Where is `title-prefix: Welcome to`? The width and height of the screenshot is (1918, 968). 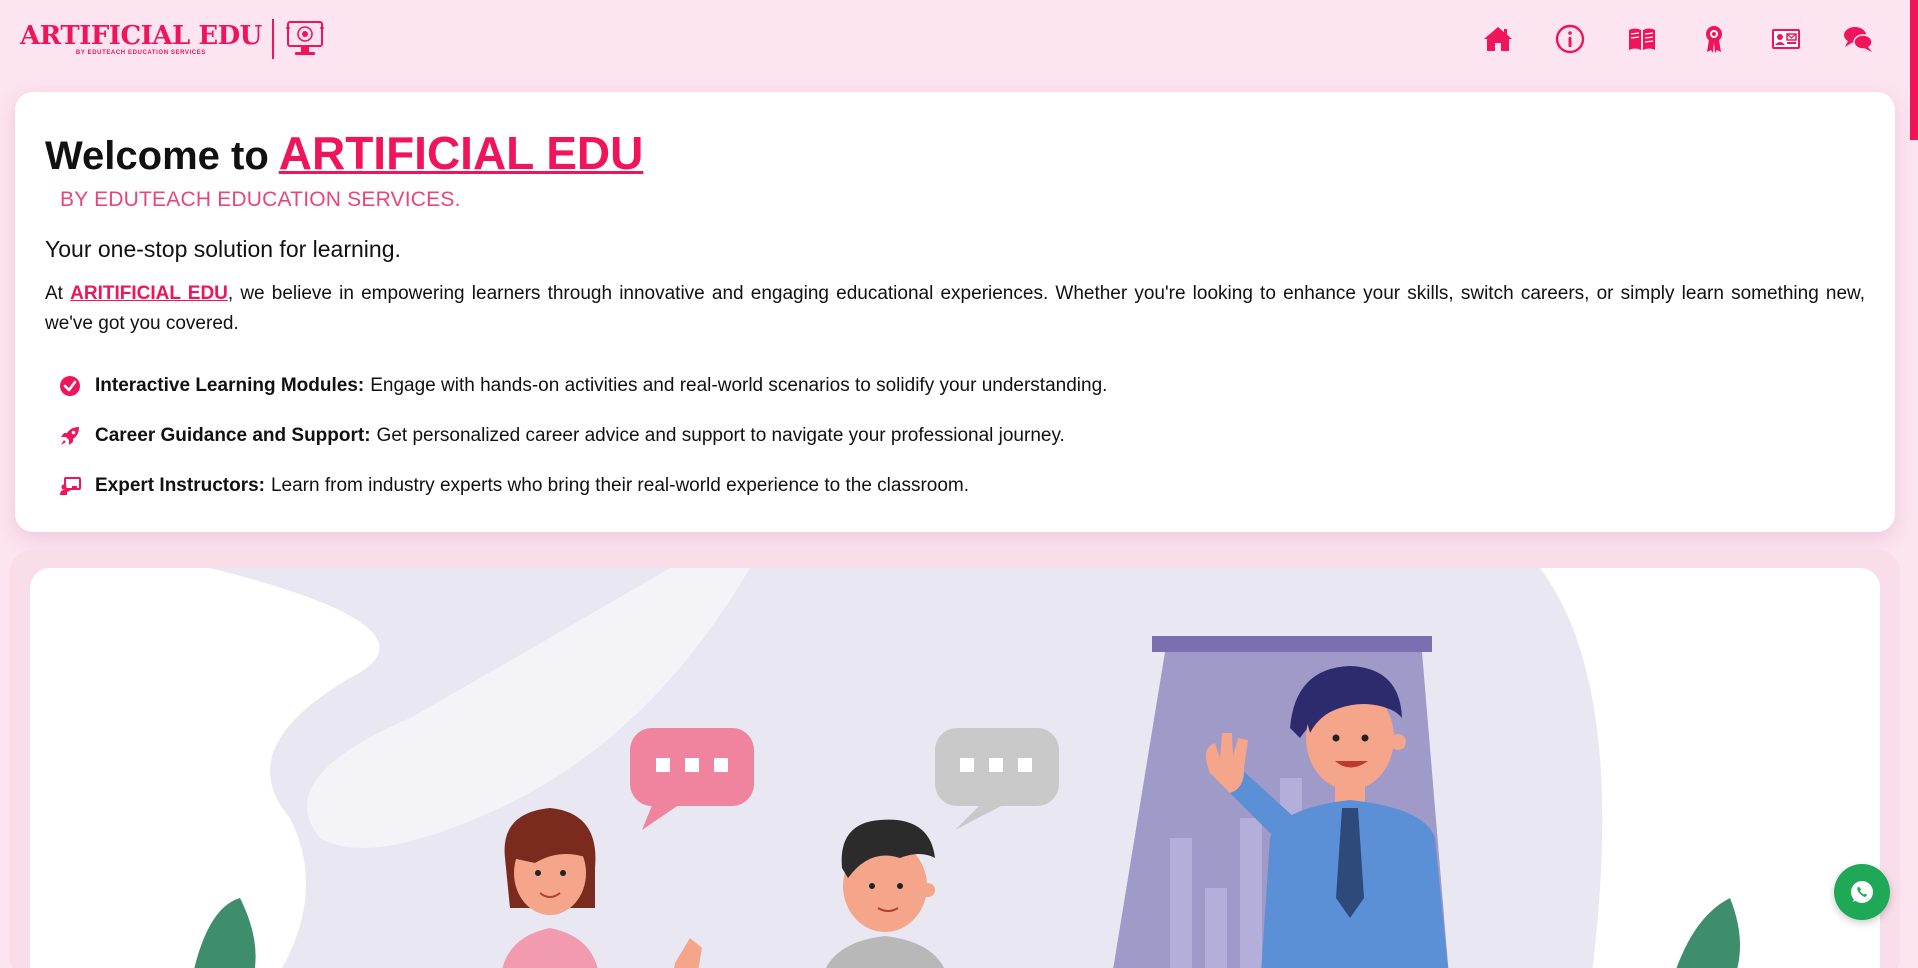 title-prefix: Welcome to is located at coordinates (157, 156).